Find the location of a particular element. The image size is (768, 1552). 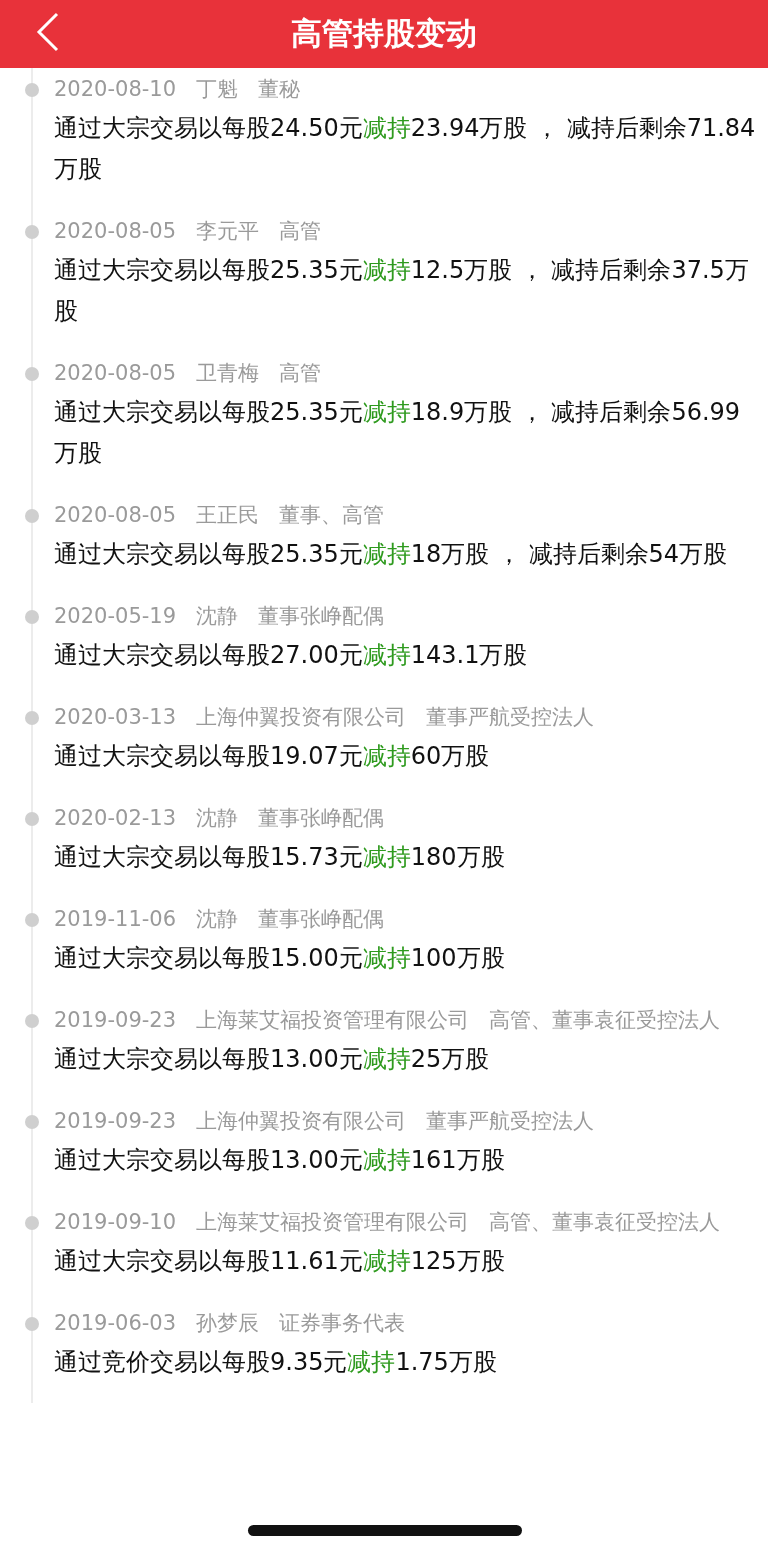

page-title: 高管持股变动 is located at coordinates (384, 33).